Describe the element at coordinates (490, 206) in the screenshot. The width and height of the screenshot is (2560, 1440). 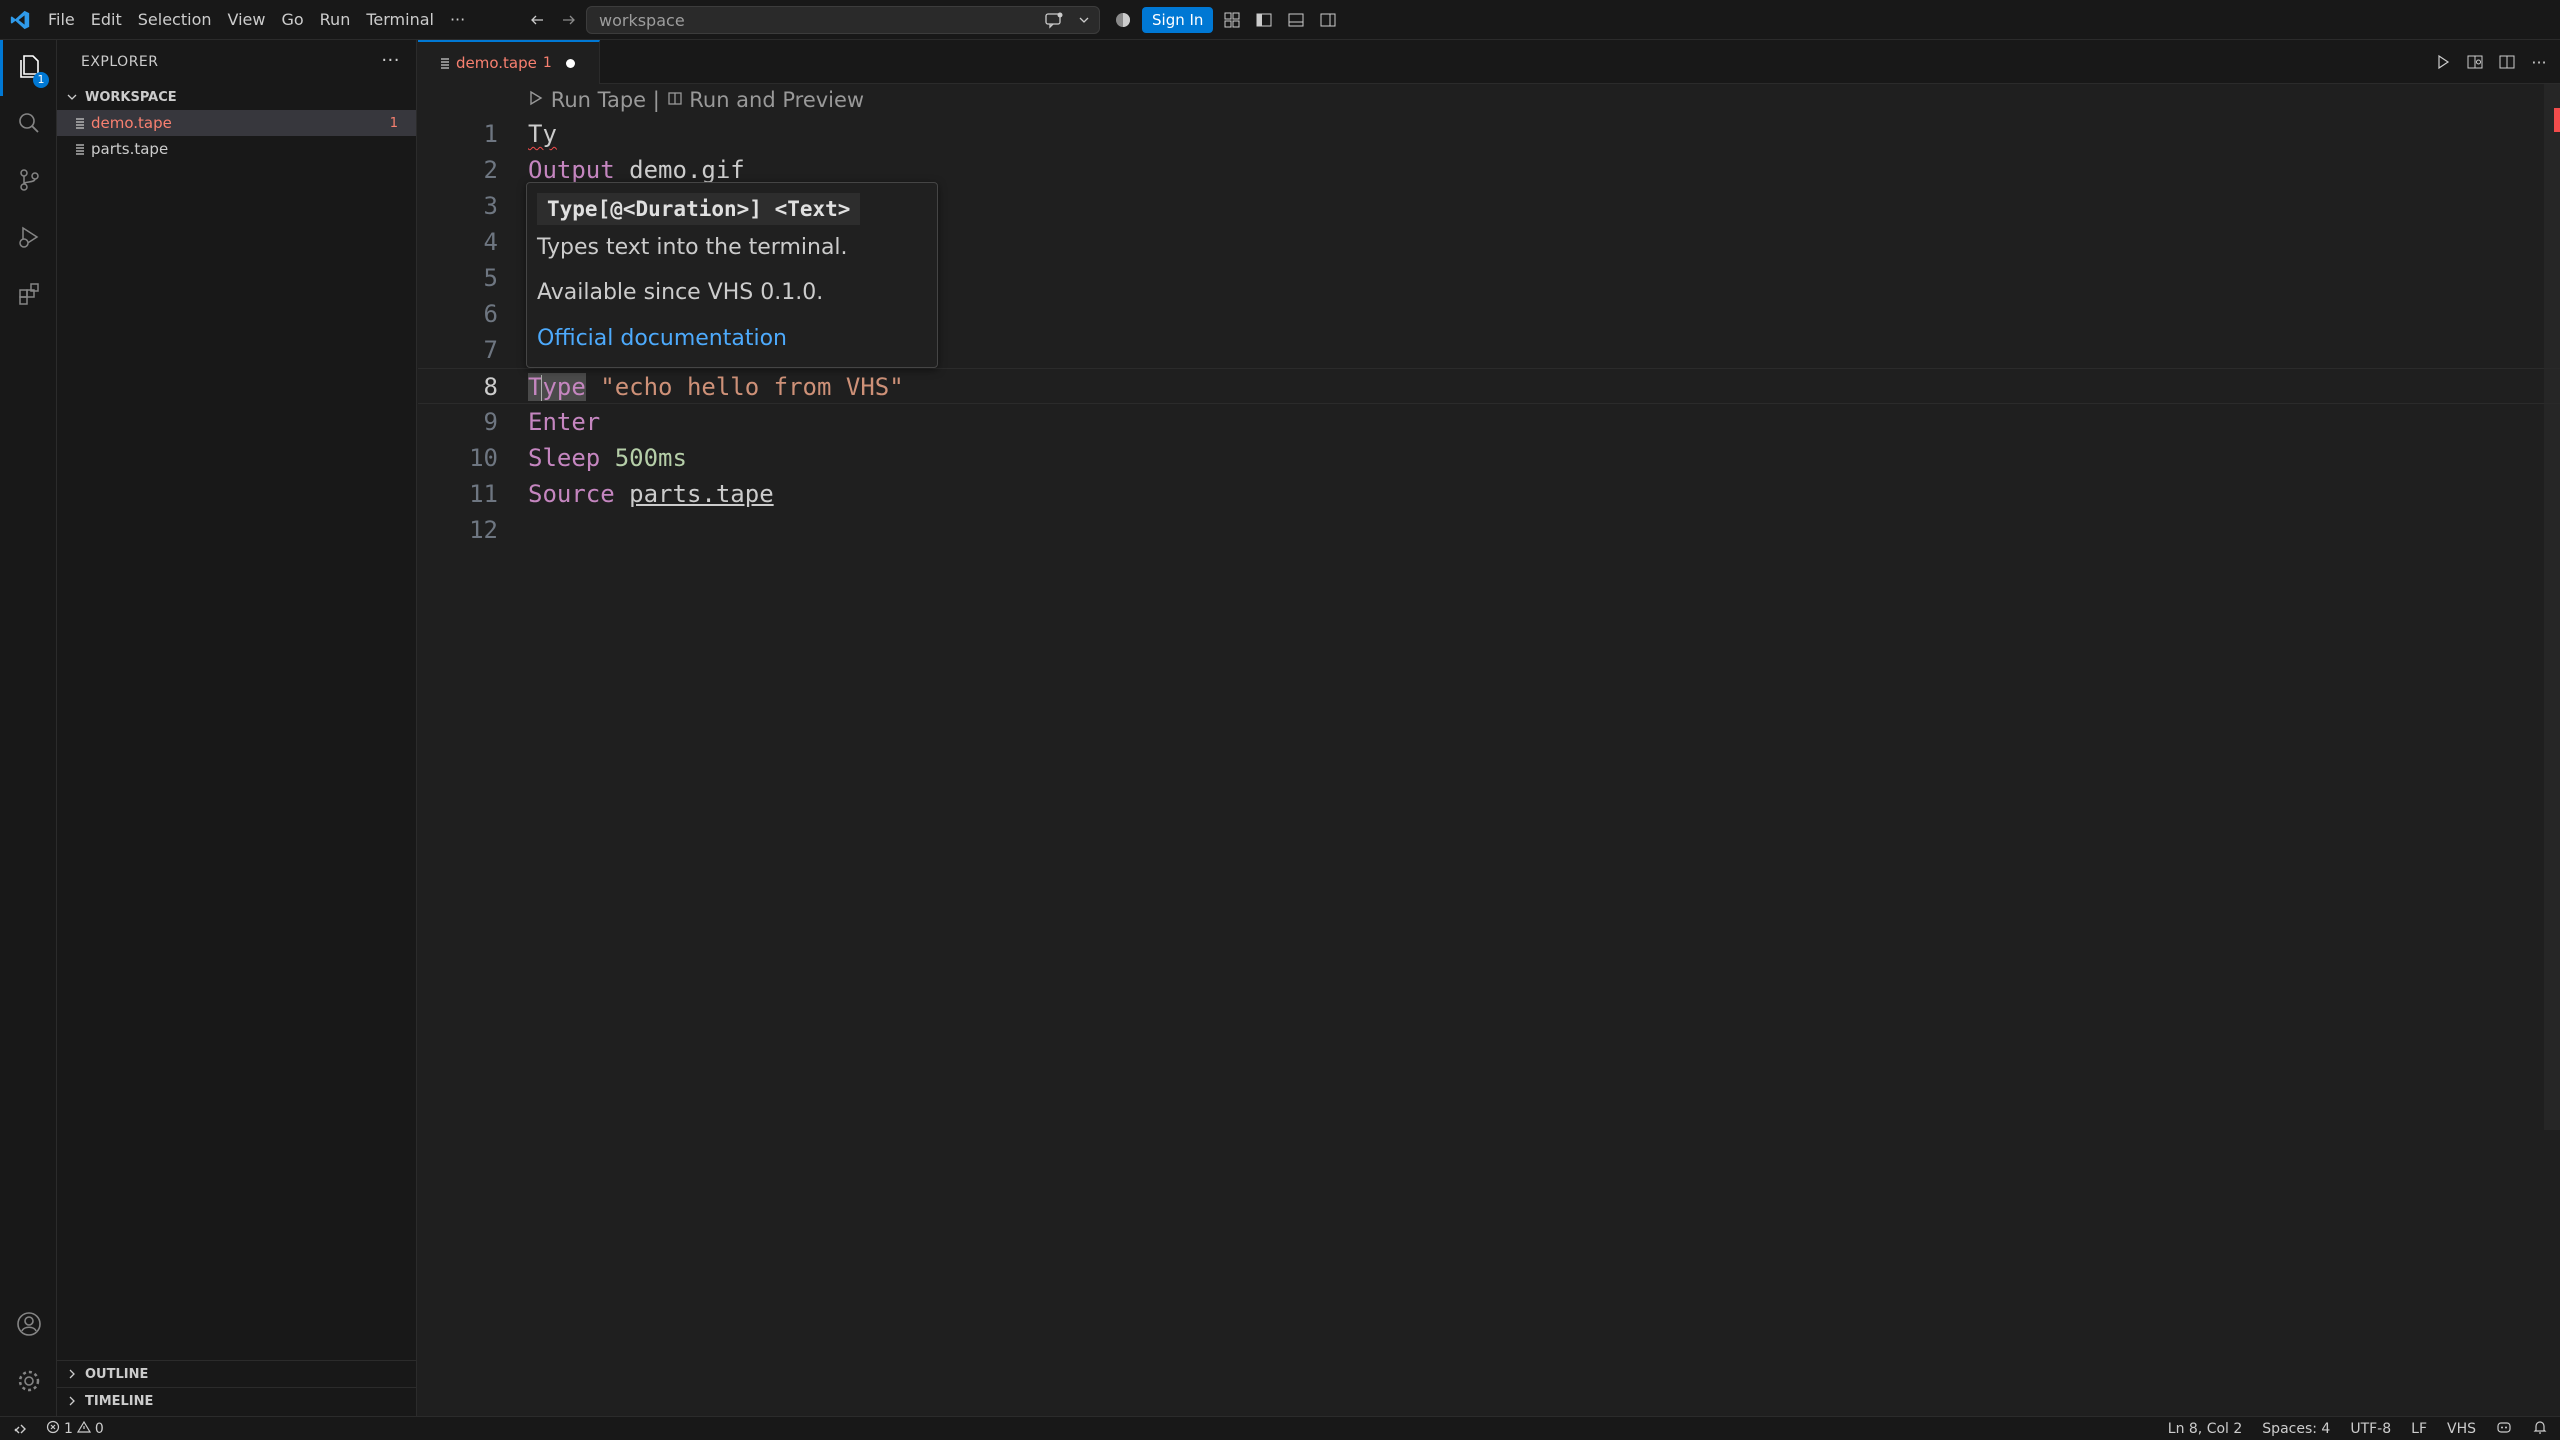
I see `line-number: 3` at that location.